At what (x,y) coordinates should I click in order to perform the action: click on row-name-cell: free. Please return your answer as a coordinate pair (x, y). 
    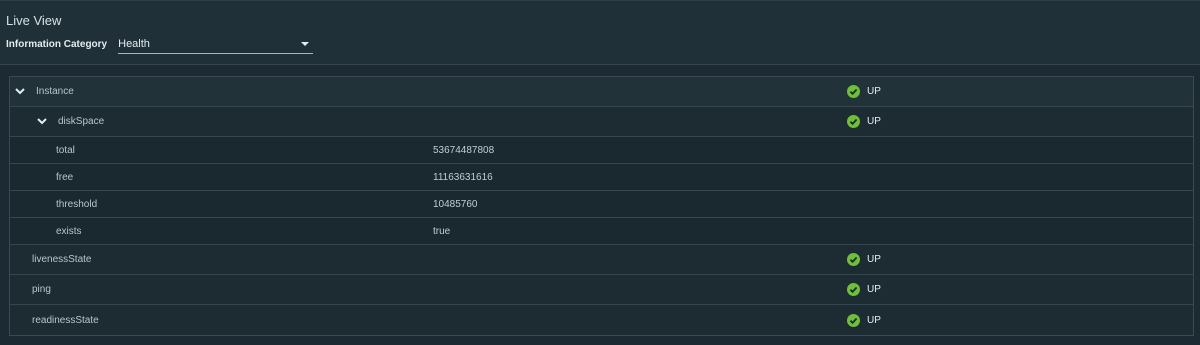
    Looking at the image, I should click on (64, 177).